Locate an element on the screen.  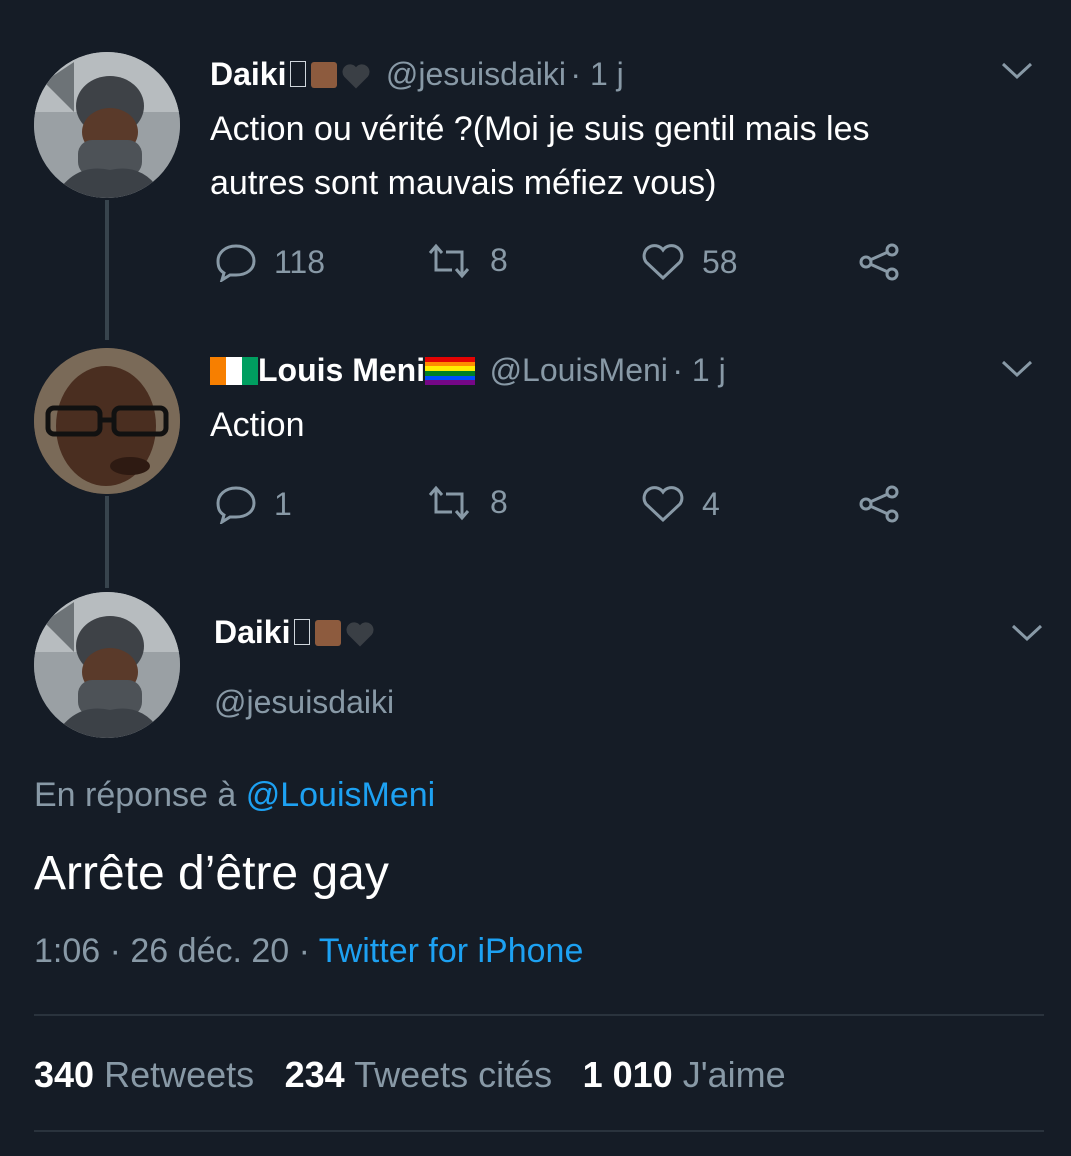
retweets-stat-label: Retweets is located at coordinates (179, 1074).